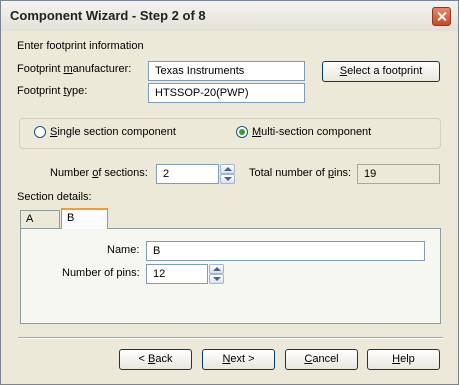 The height and width of the screenshot is (385, 459). What do you see at coordinates (230, 338) in the screenshot?
I see `button-separator` at bounding box center [230, 338].